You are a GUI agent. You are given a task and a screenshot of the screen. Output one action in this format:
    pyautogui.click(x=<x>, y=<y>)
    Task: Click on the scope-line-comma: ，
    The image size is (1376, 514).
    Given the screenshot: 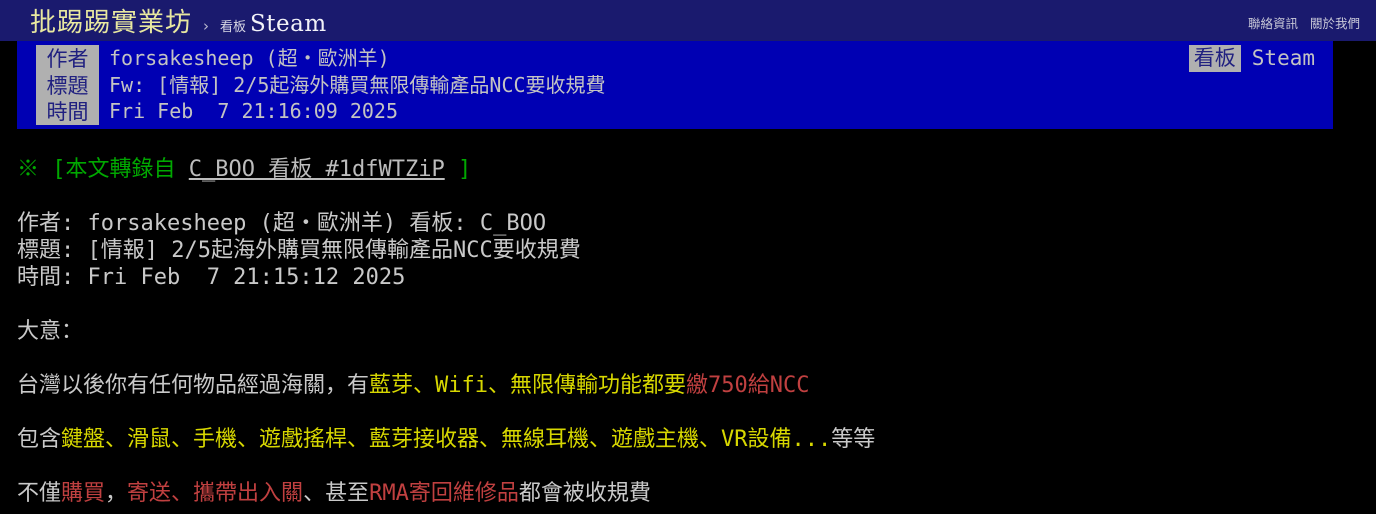 What is the action you would take?
    pyautogui.click(x=116, y=493)
    